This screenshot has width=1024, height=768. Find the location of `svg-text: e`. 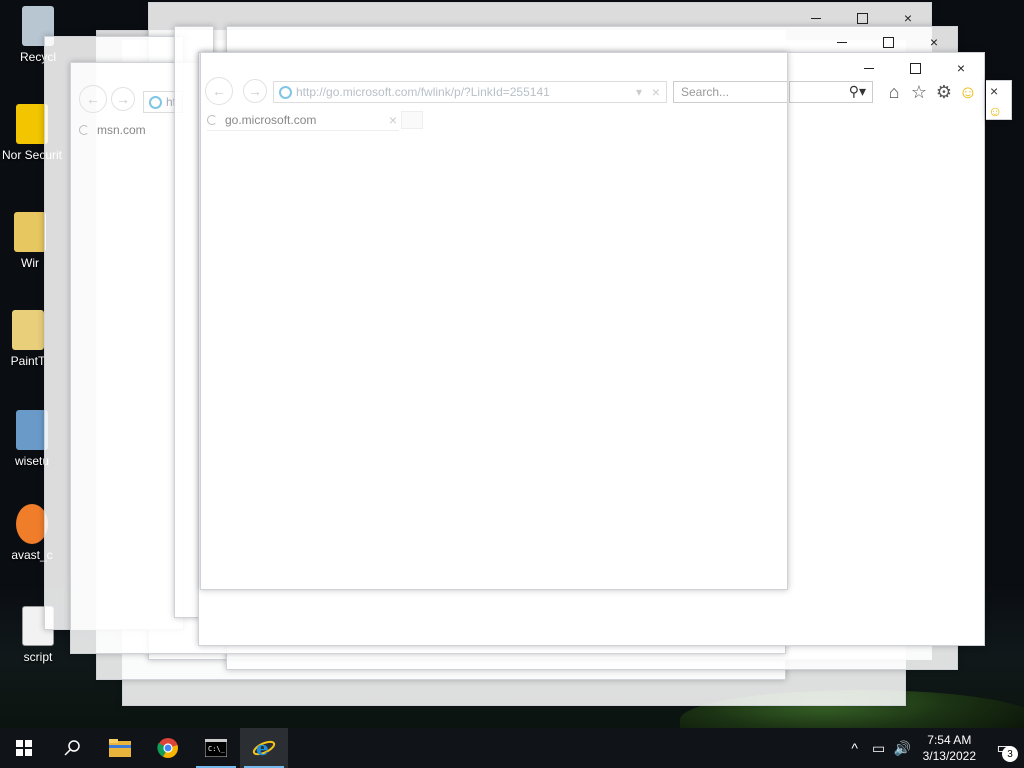

svg-text: e is located at coordinates (262, 748).